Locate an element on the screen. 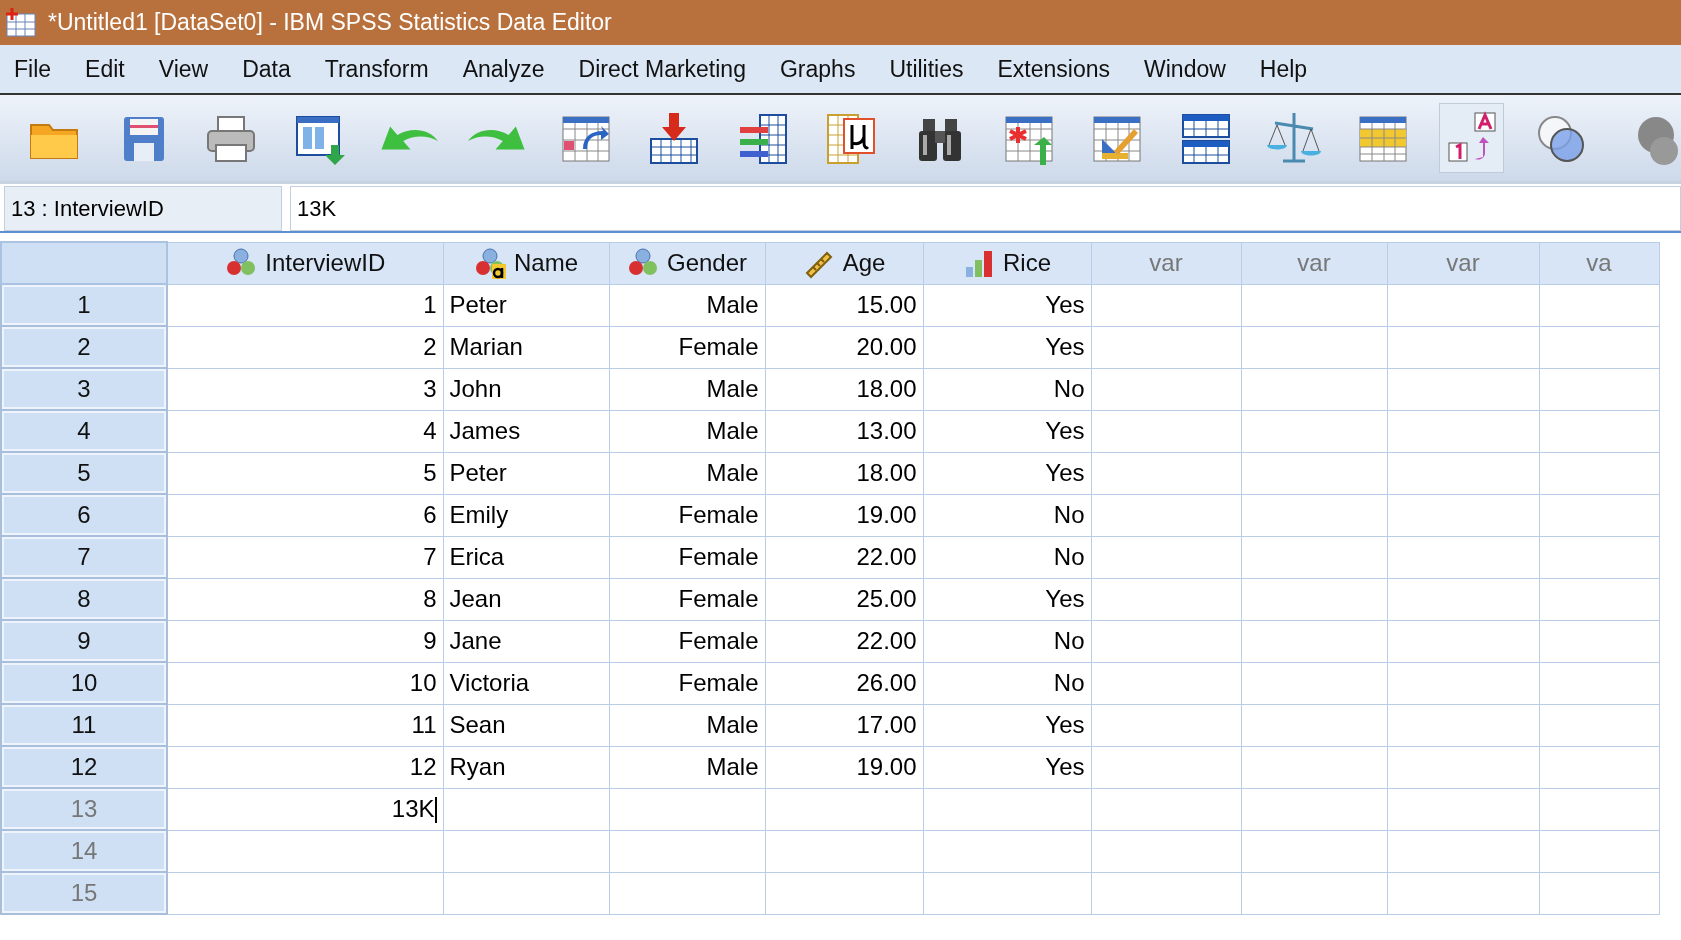  menu-item: Extensions is located at coordinates (1063, 69).